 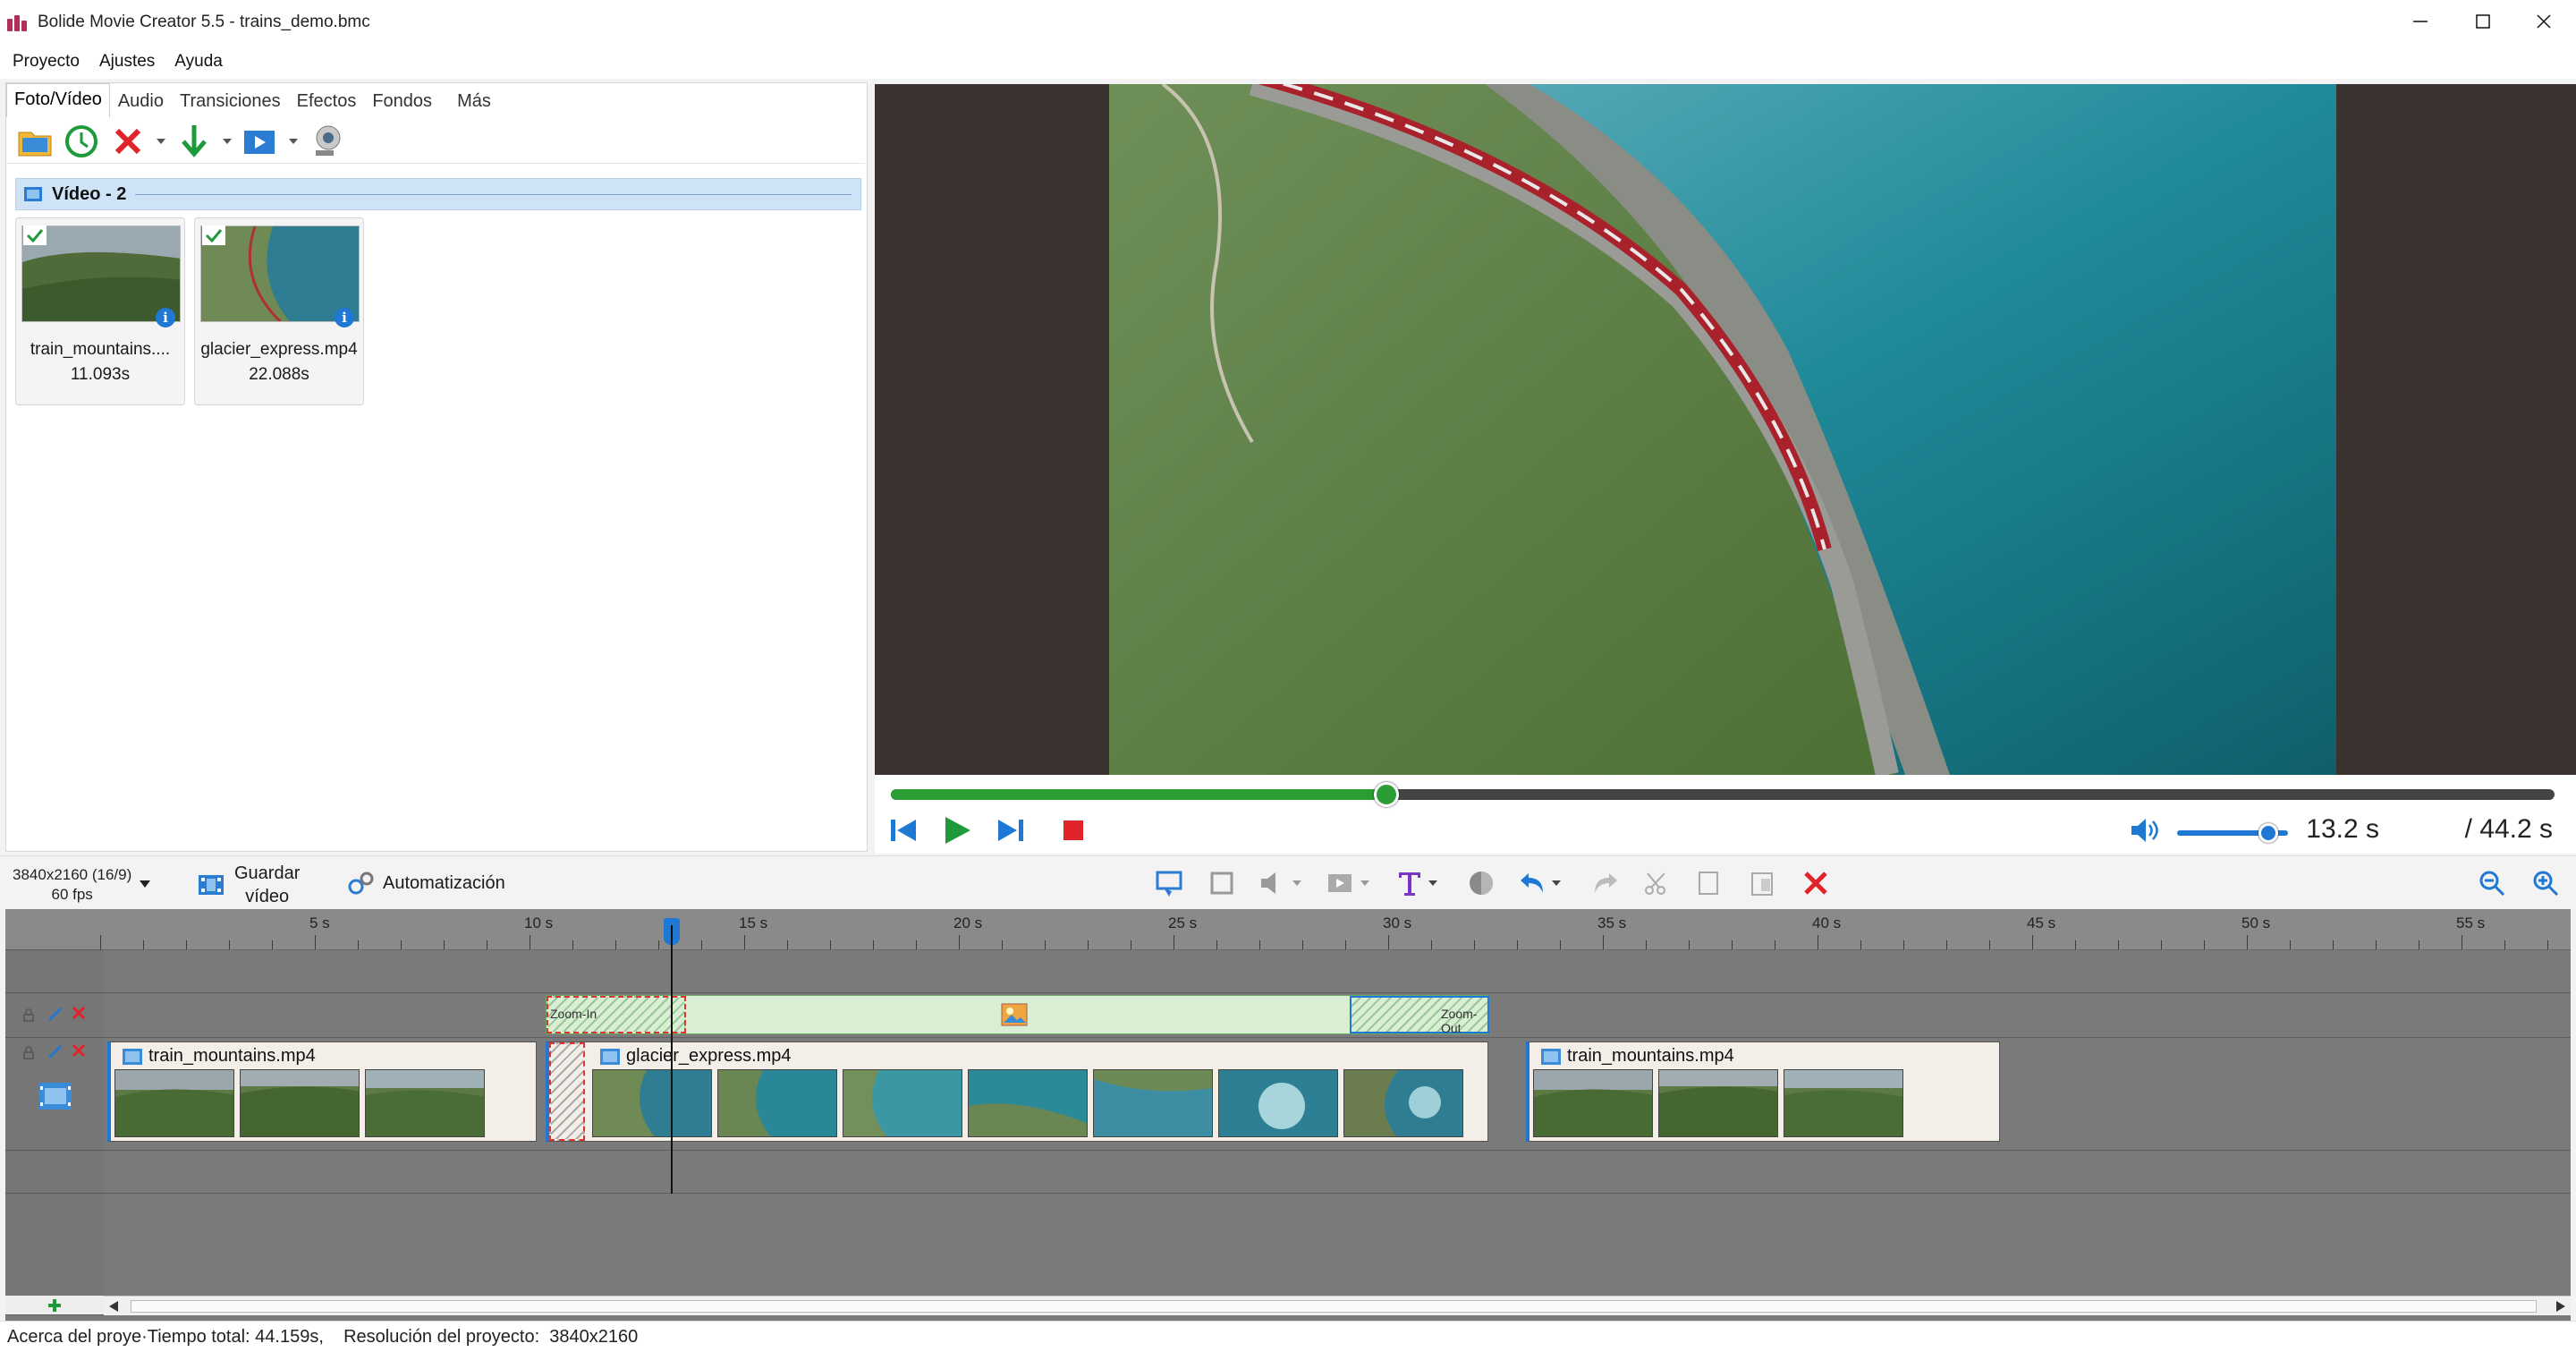 I want to click on menu-ayuda: Ayuda, so click(x=196, y=62).